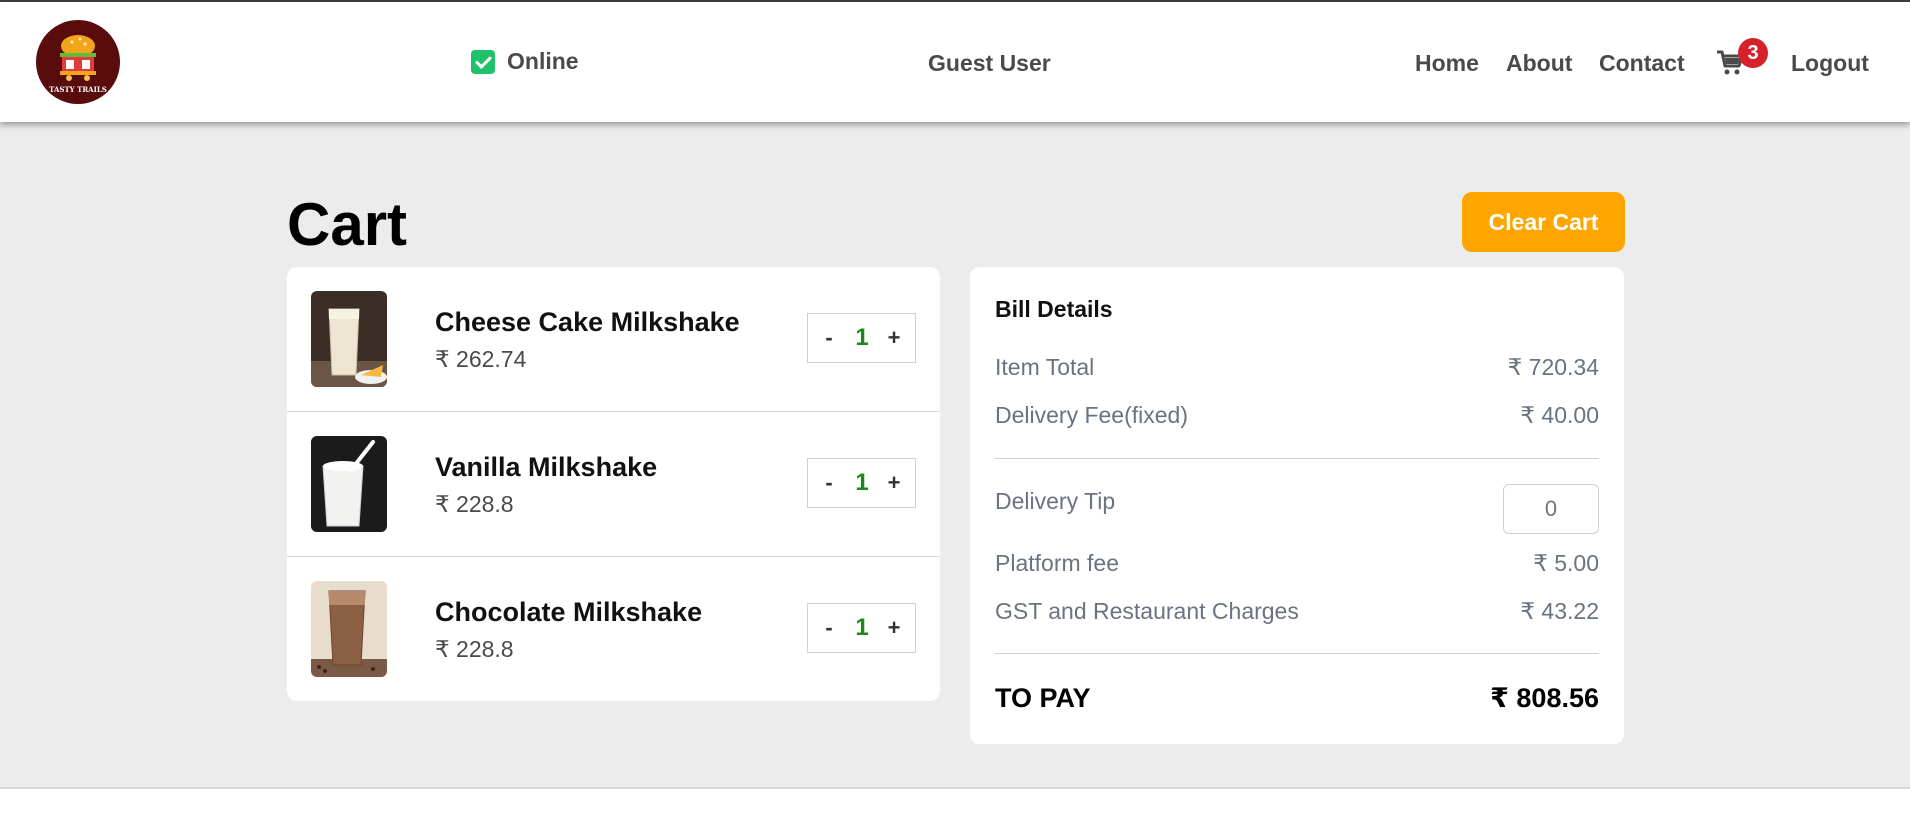 The width and height of the screenshot is (1910, 824). Describe the element at coordinates (1544, 698) in the screenshot. I see `to-pay-value: ₹ 808.56` at that location.